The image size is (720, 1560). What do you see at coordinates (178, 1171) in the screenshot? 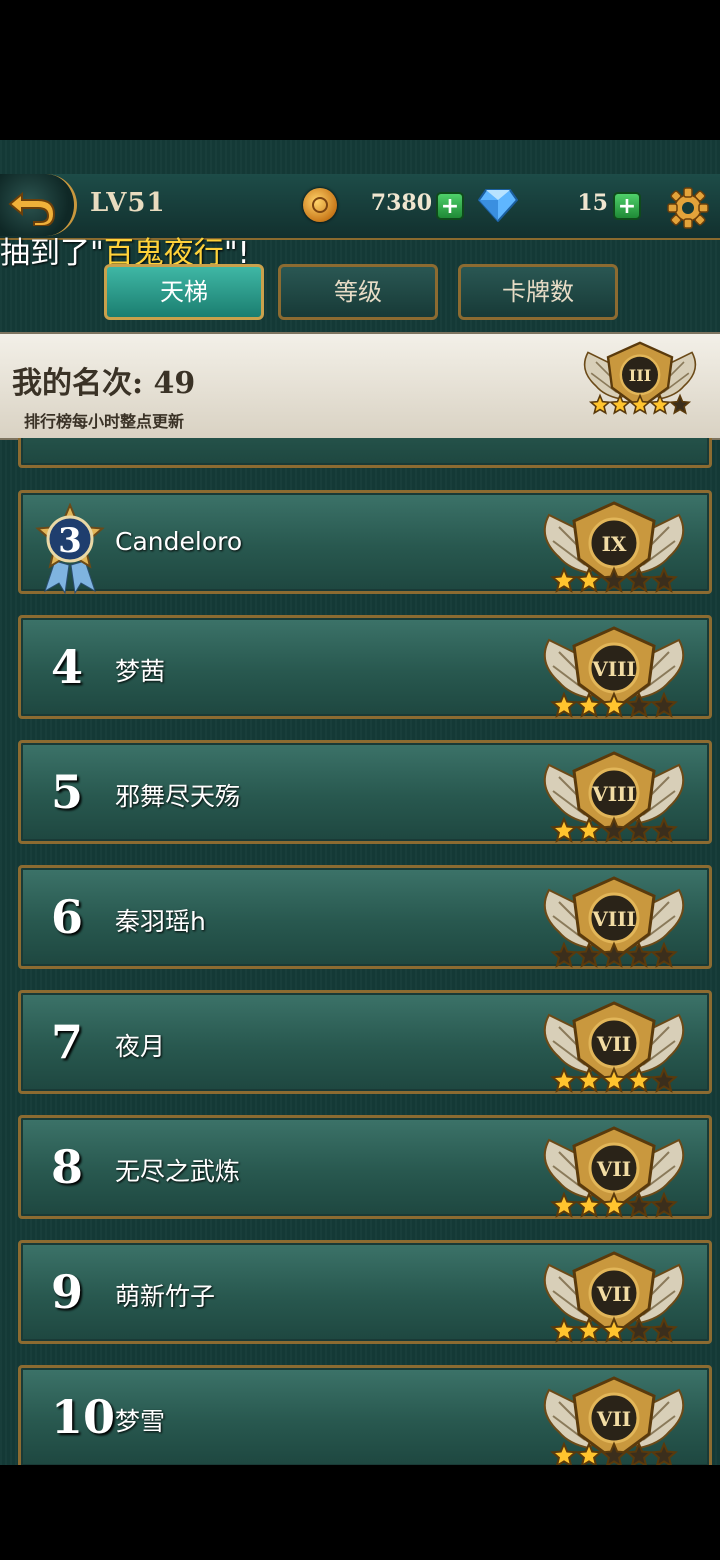
I see `row-player-name: 无尽之武炼` at bounding box center [178, 1171].